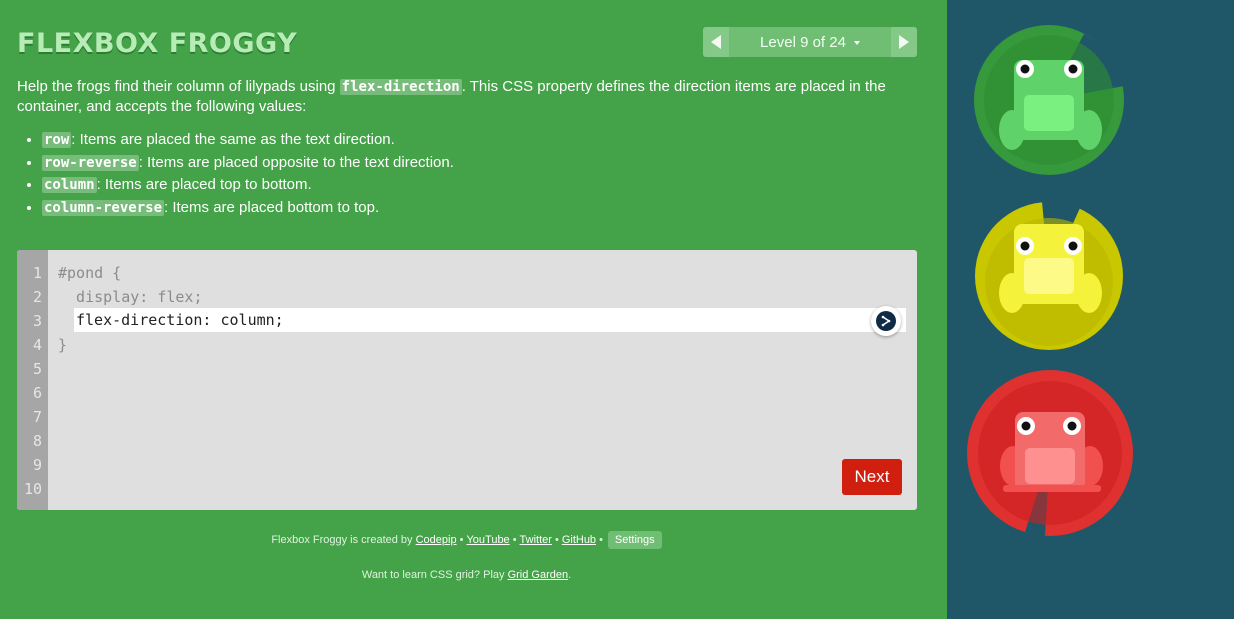 This screenshot has height=619, width=1234. Describe the element at coordinates (490, 320) in the screenshot. I see `css-code-input` at that location.